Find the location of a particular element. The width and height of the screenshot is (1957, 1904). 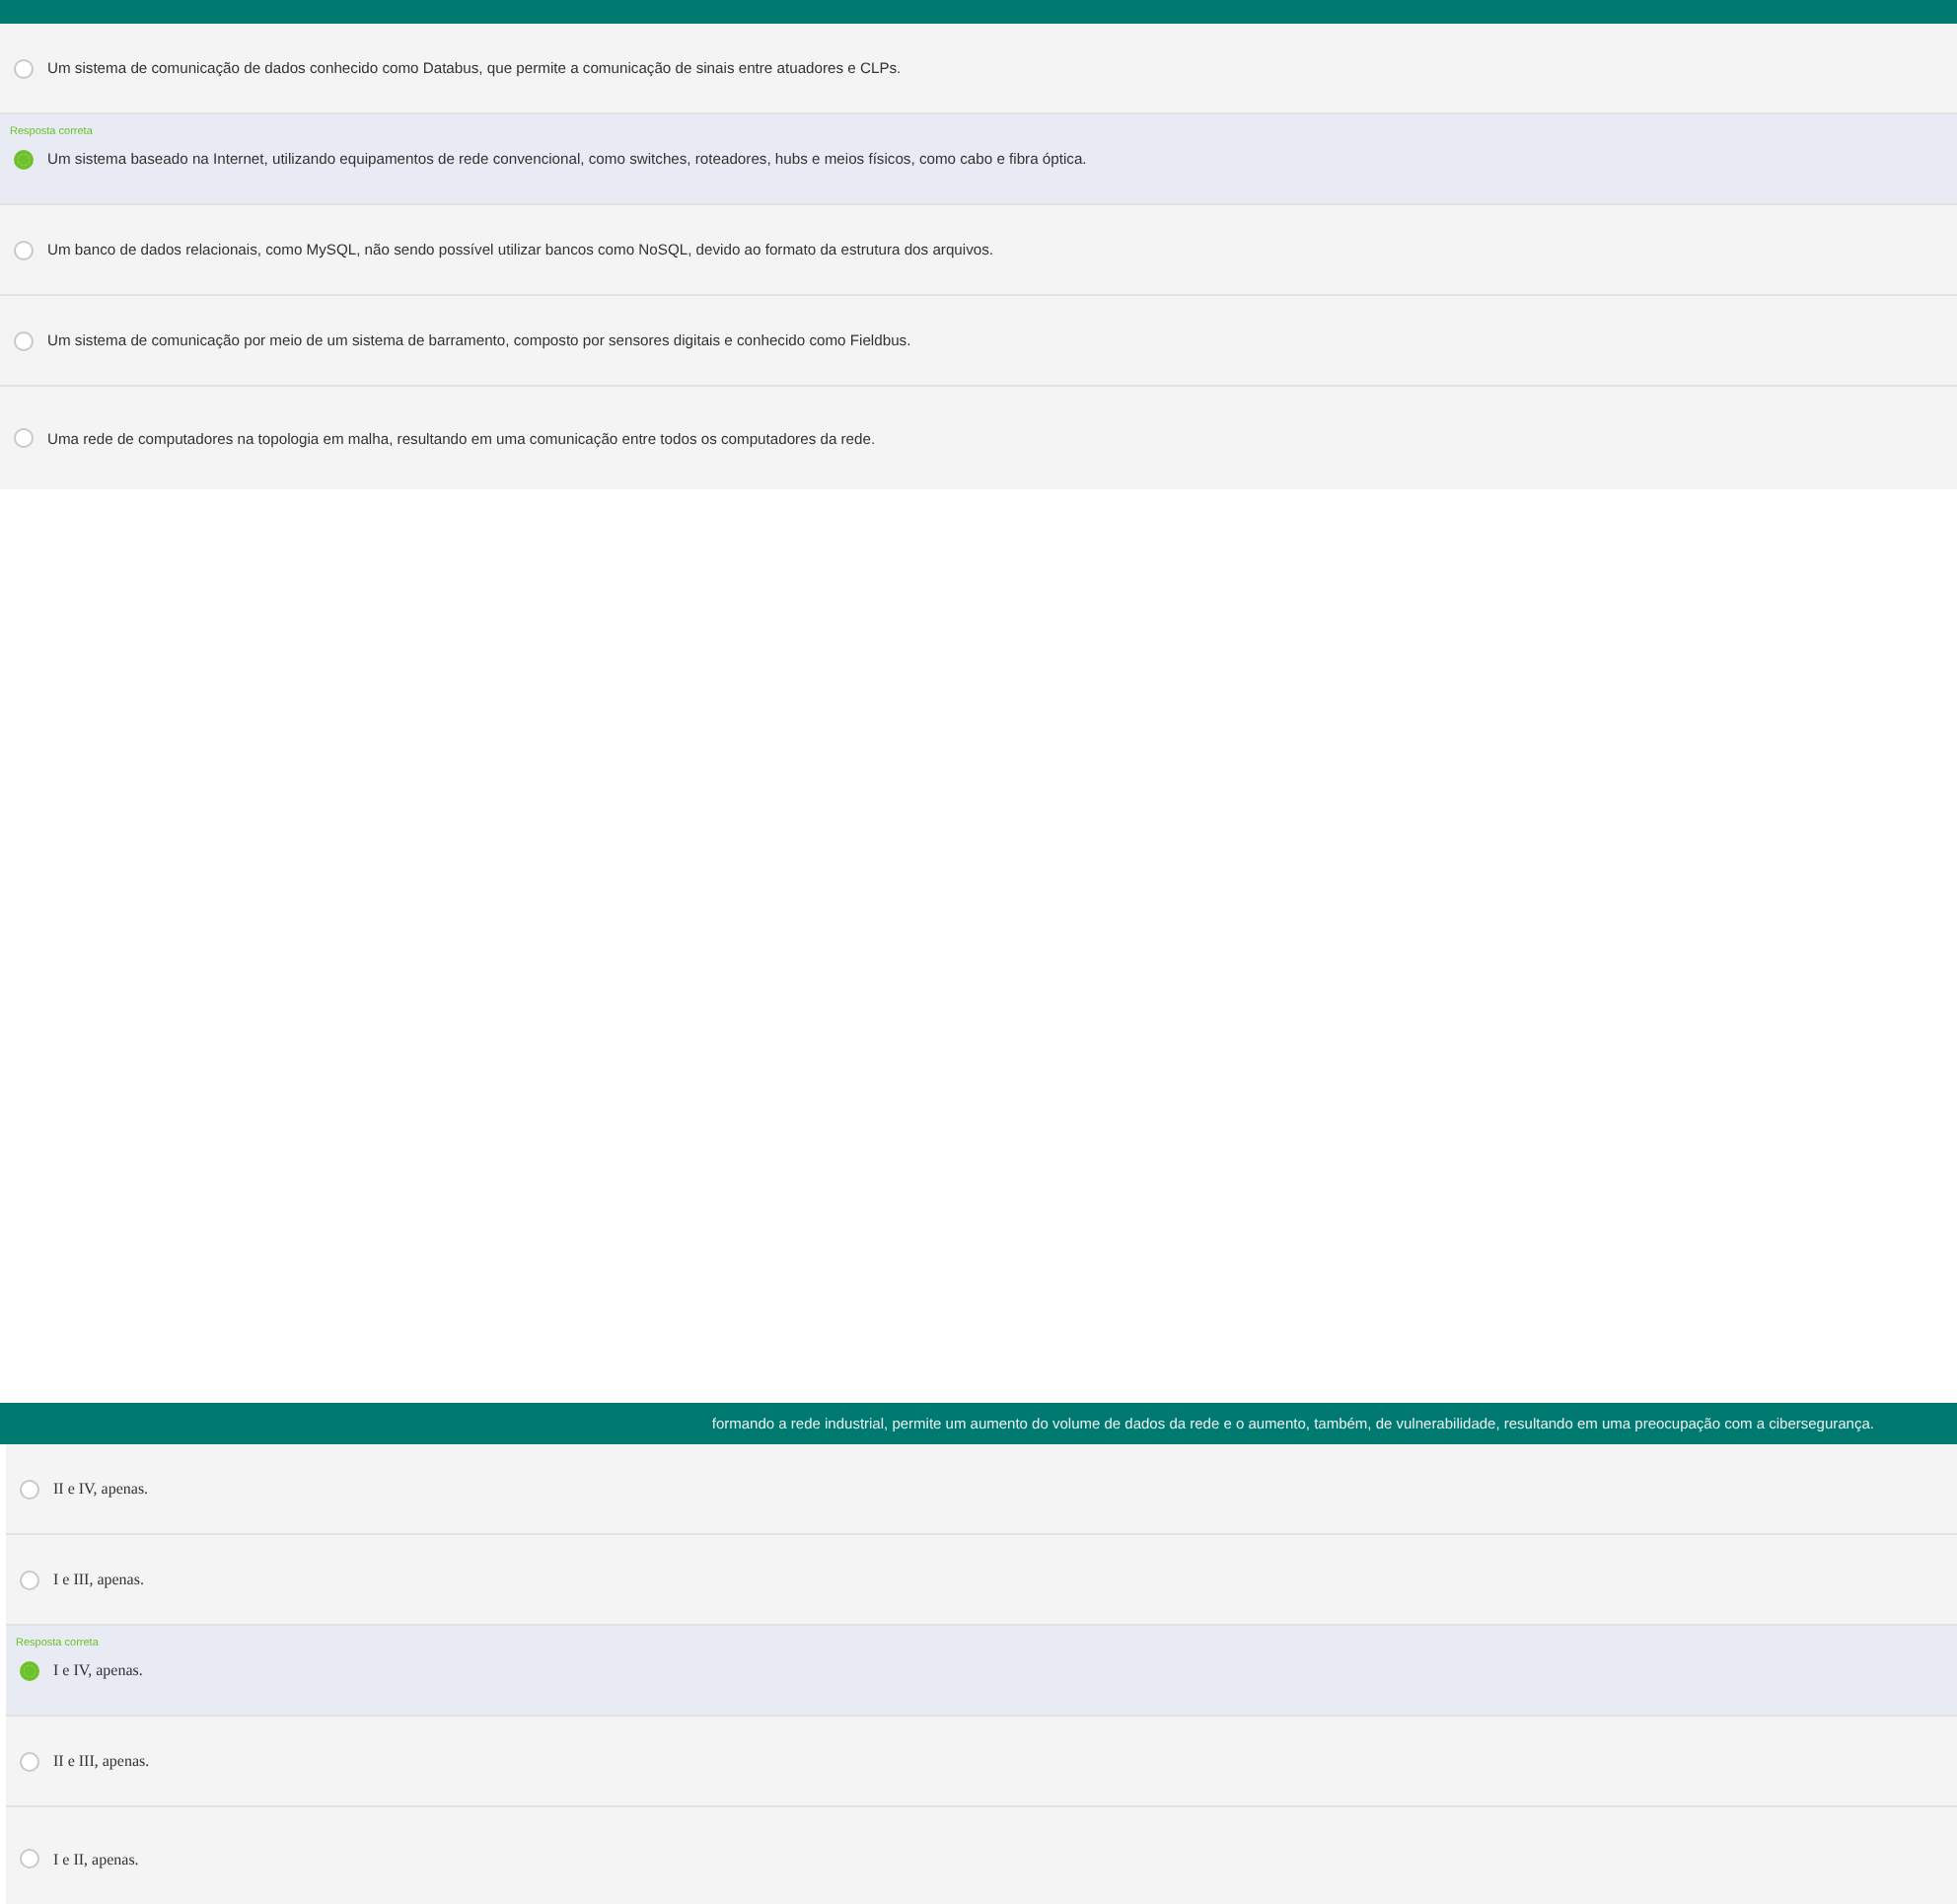

answer-text: I e IV, apenas. is located at coordinates (98, 1670).